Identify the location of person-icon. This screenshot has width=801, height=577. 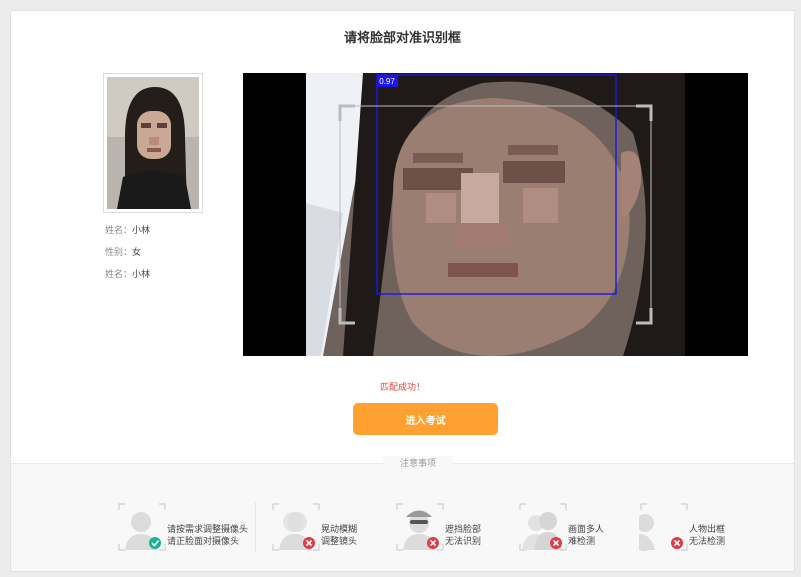
(142, 527).